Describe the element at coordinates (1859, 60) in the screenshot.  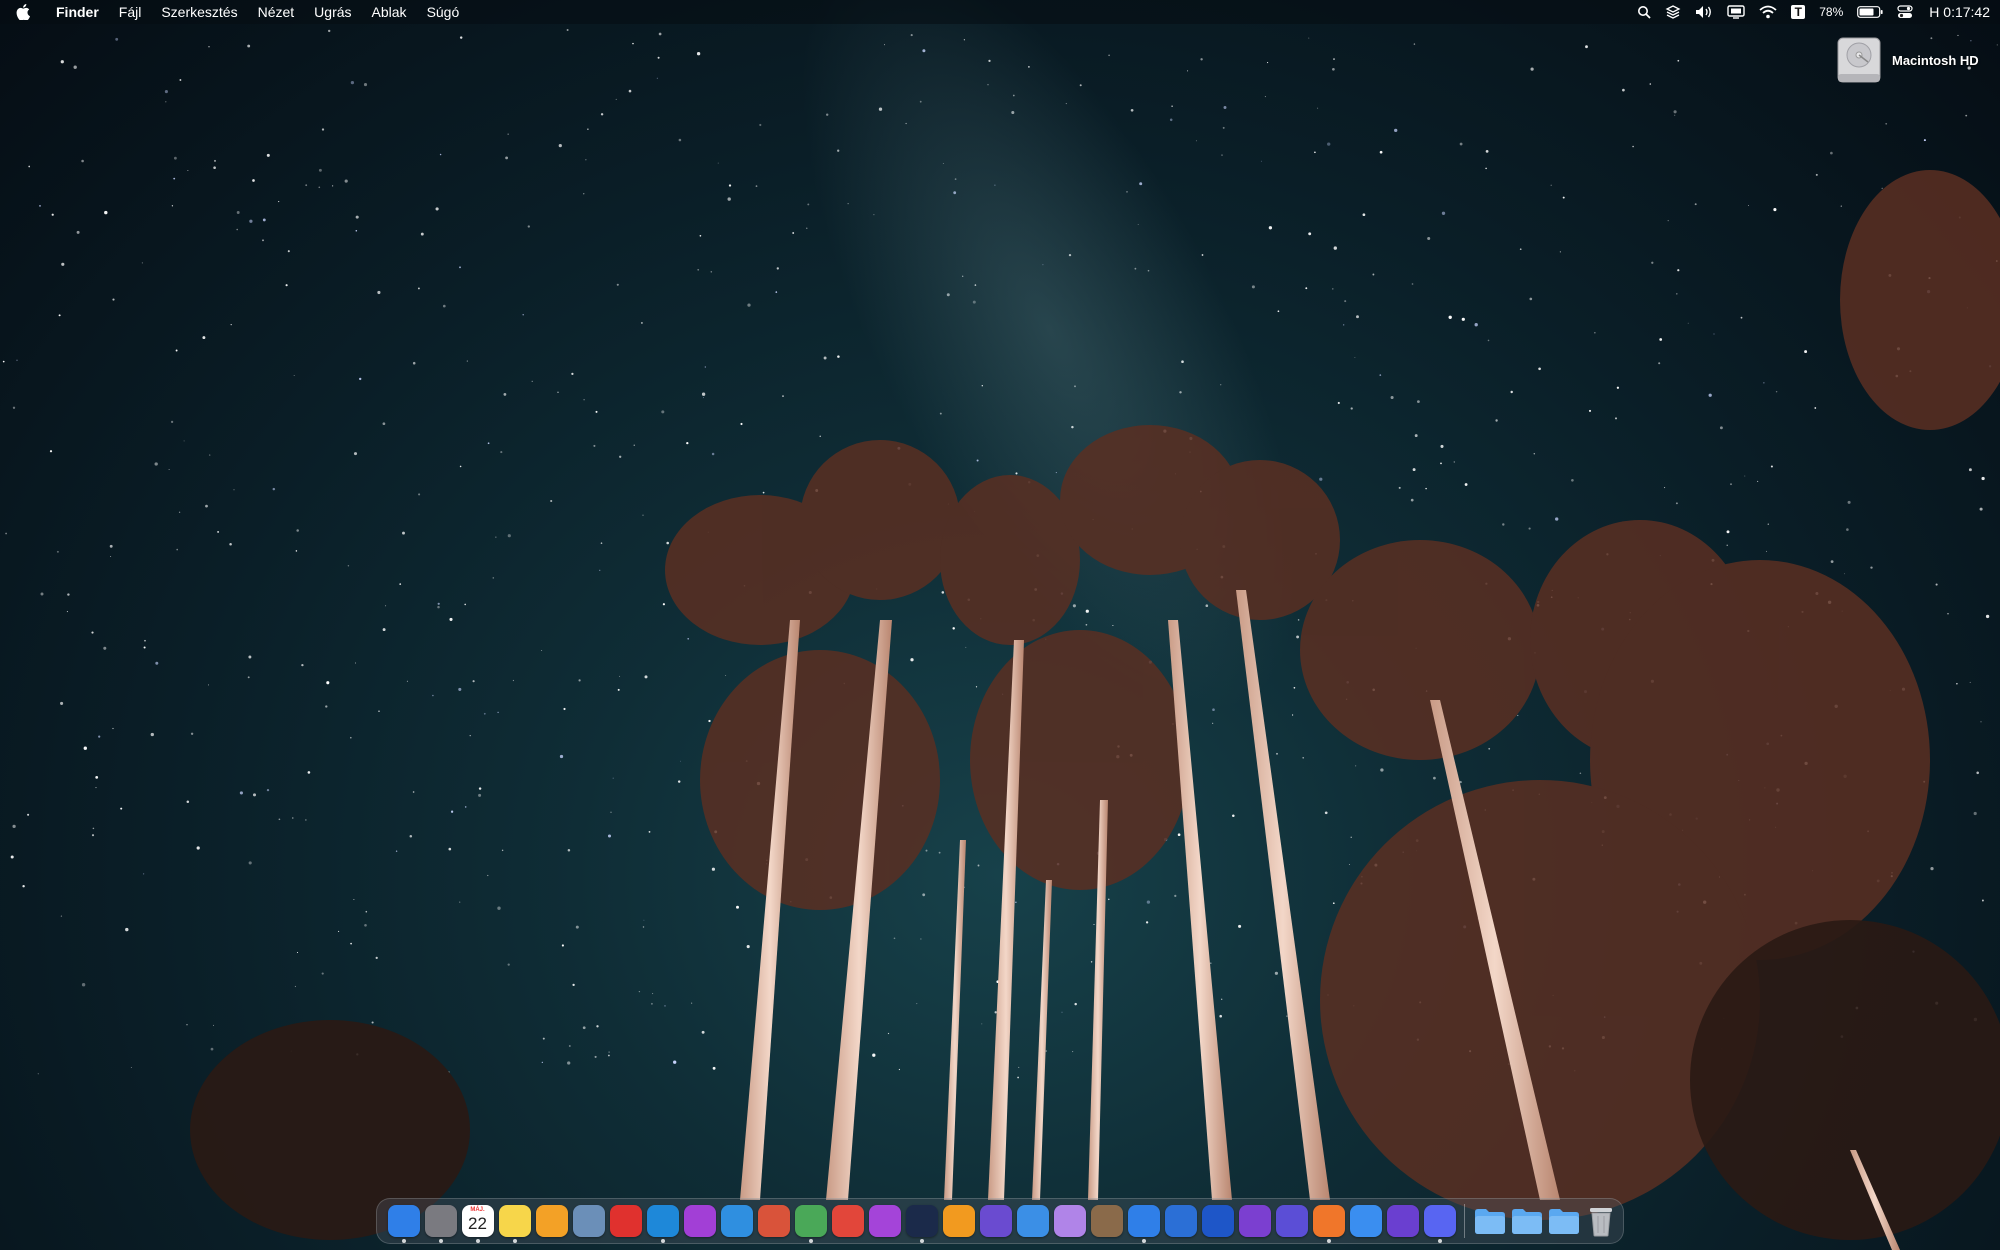
I see `hard-drive-icon` at that location.